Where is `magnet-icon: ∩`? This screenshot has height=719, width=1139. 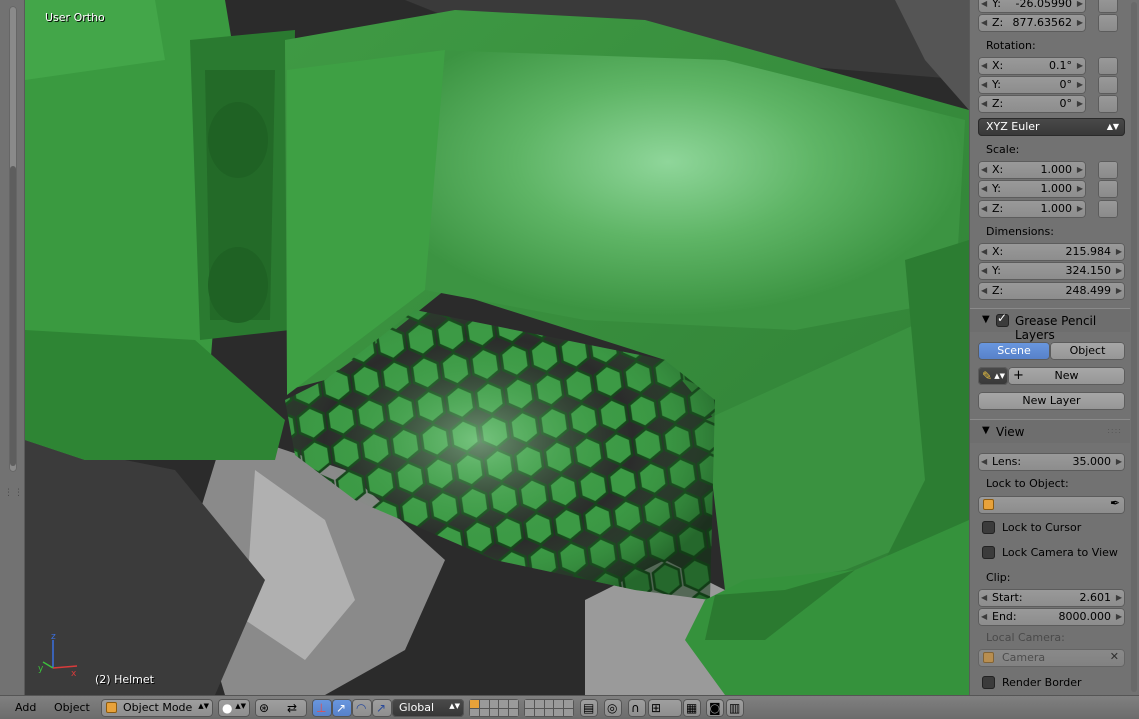
magnet-icon: ∩ is located at coordinates (635, 708).